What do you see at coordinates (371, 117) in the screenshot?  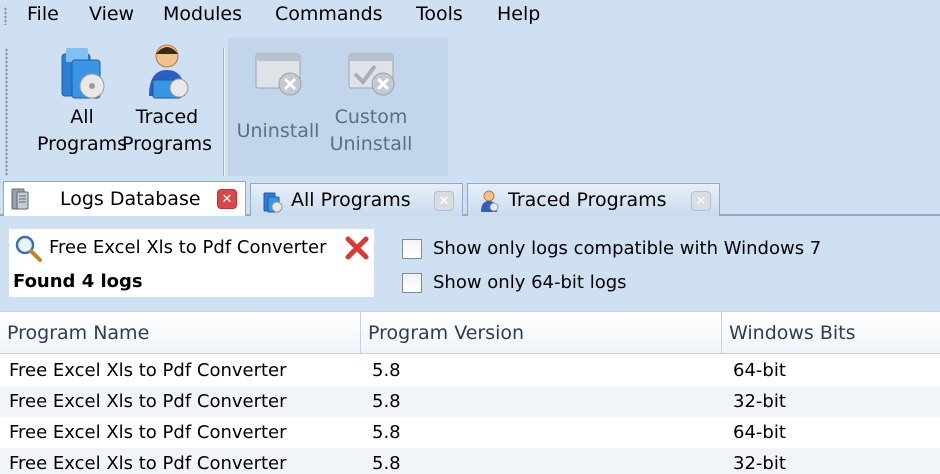 I see `custom-uninstall-label-1: Custom` at bounding box center [371, 117].